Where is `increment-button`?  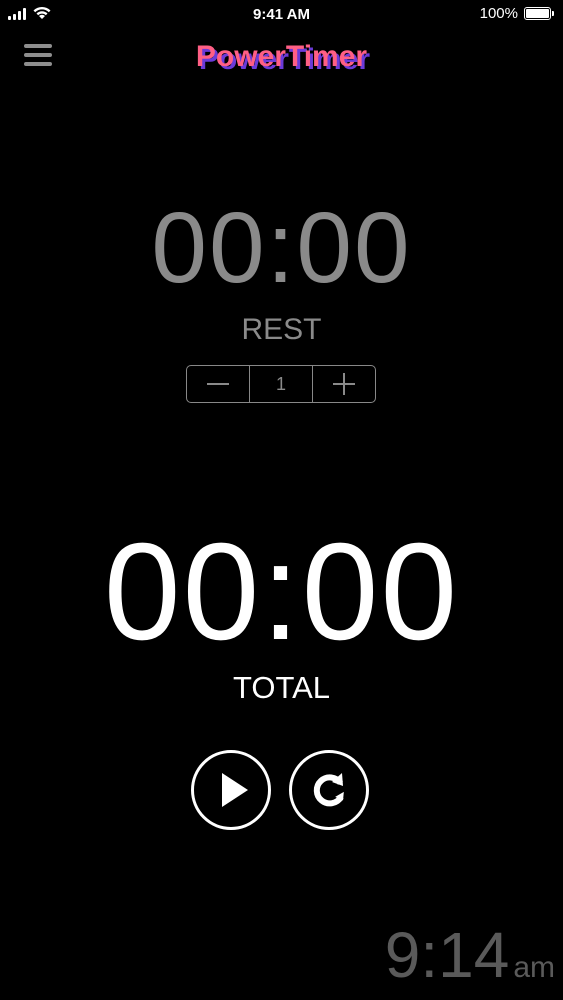 increment-button is located at coordinates (344, 384).